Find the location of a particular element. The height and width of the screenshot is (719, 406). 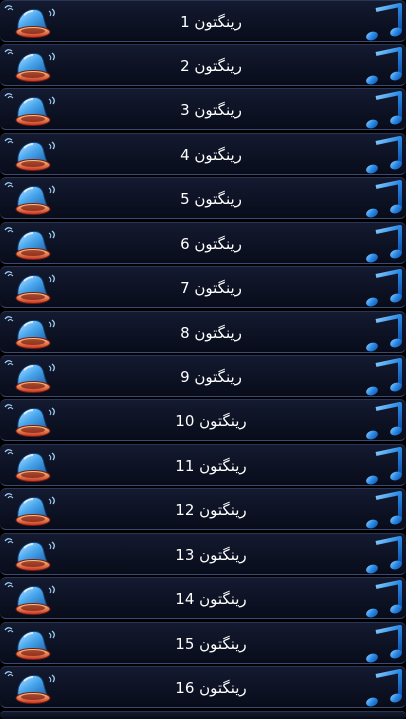

ringtone-row-3: رینگتون 3 is located at coordinates (203, 109).